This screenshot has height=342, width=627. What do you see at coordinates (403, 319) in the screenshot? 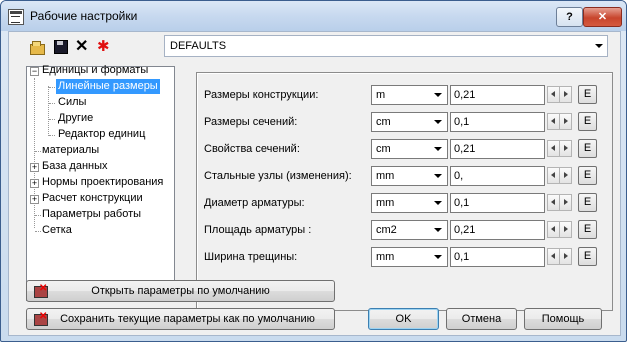
I see `ok-button: OK` at bounding box center [403, 319].